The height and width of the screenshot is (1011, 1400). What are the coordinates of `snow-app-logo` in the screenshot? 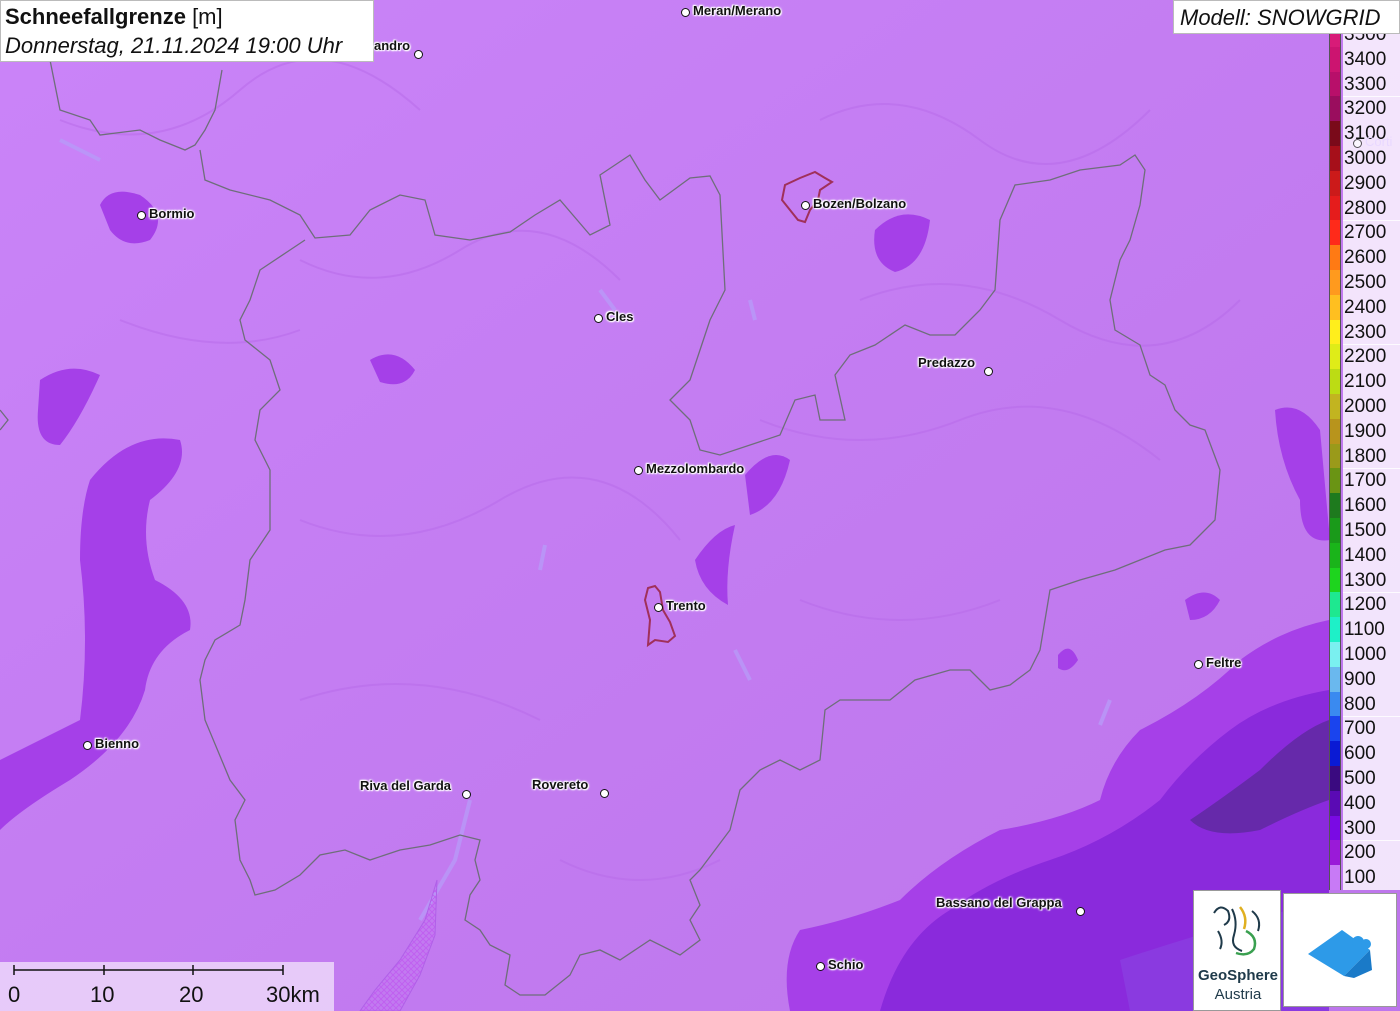 It's located at (1340, 950).